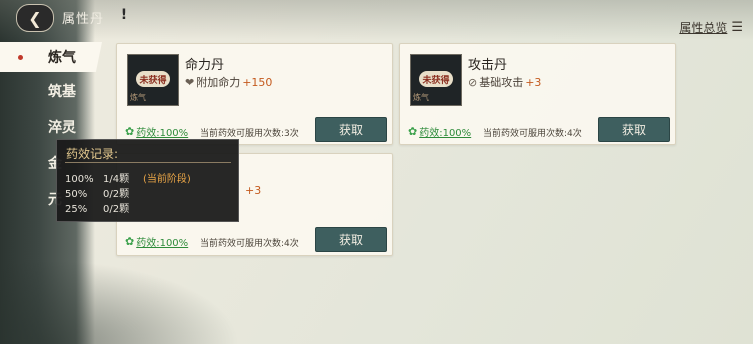 The image size is (753, 344). I want to click on page-title: 属性丹, so click(83, 19).